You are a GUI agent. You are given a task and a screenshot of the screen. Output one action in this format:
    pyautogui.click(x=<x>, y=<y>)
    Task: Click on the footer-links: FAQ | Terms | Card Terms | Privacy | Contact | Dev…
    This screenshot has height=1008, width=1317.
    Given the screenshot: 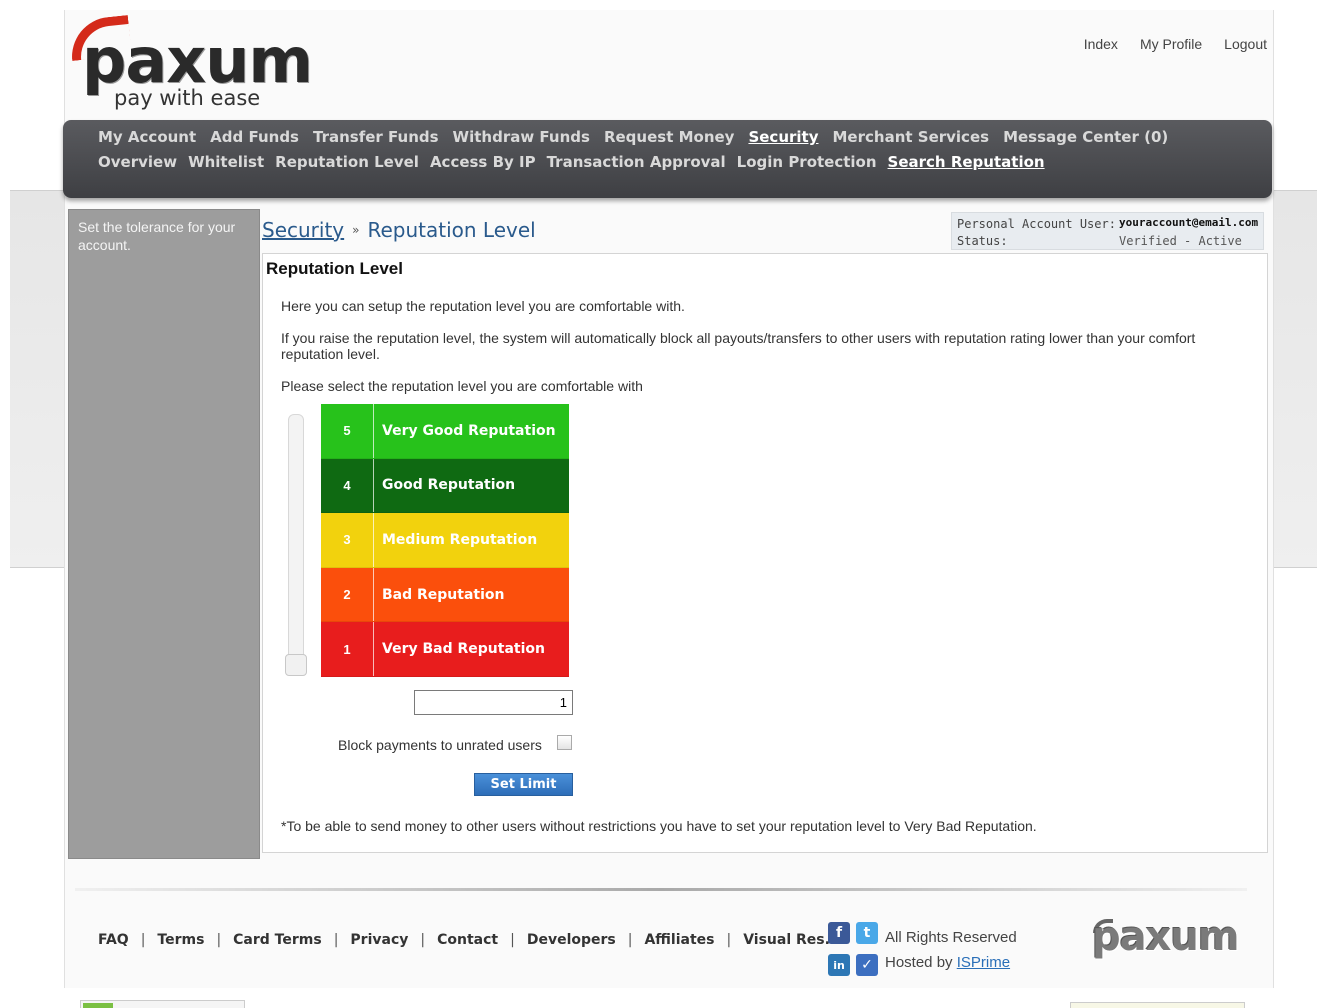 What is the action you would take?
    pyautogui.click(x=464, y=940)
    